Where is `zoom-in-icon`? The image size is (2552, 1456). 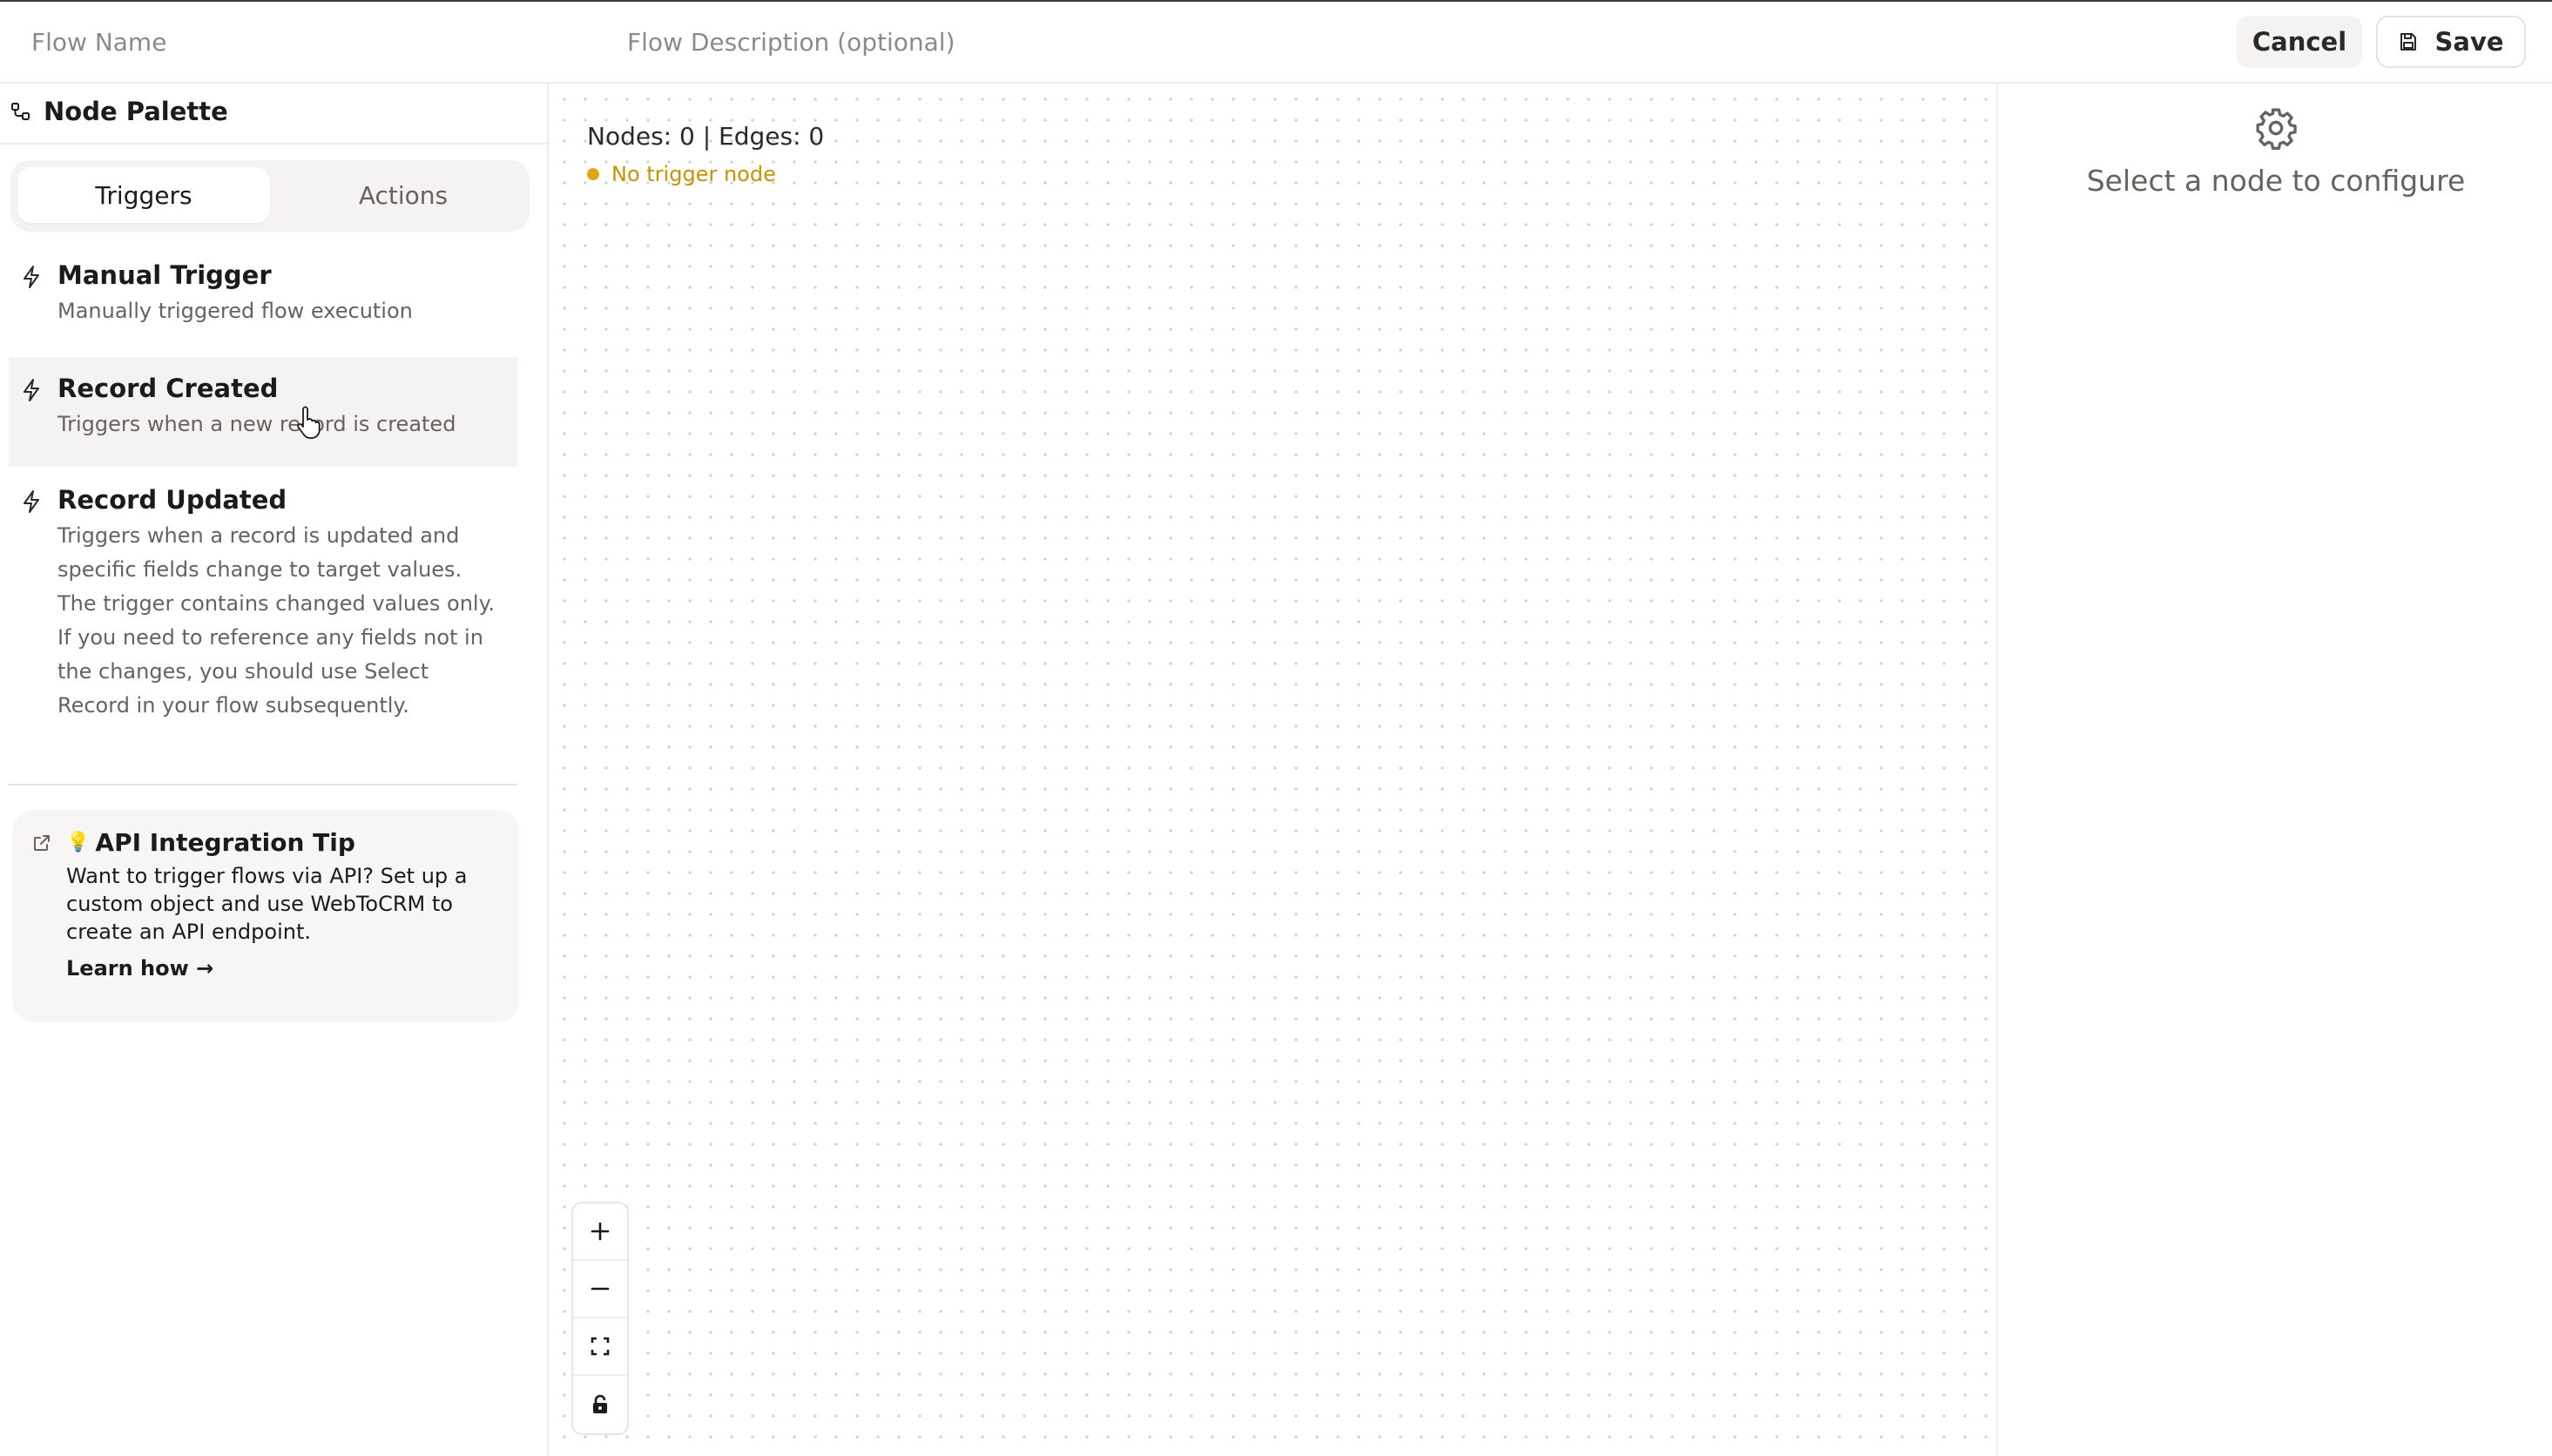
zoom-in-icon is located at coordinates (600, 1231).